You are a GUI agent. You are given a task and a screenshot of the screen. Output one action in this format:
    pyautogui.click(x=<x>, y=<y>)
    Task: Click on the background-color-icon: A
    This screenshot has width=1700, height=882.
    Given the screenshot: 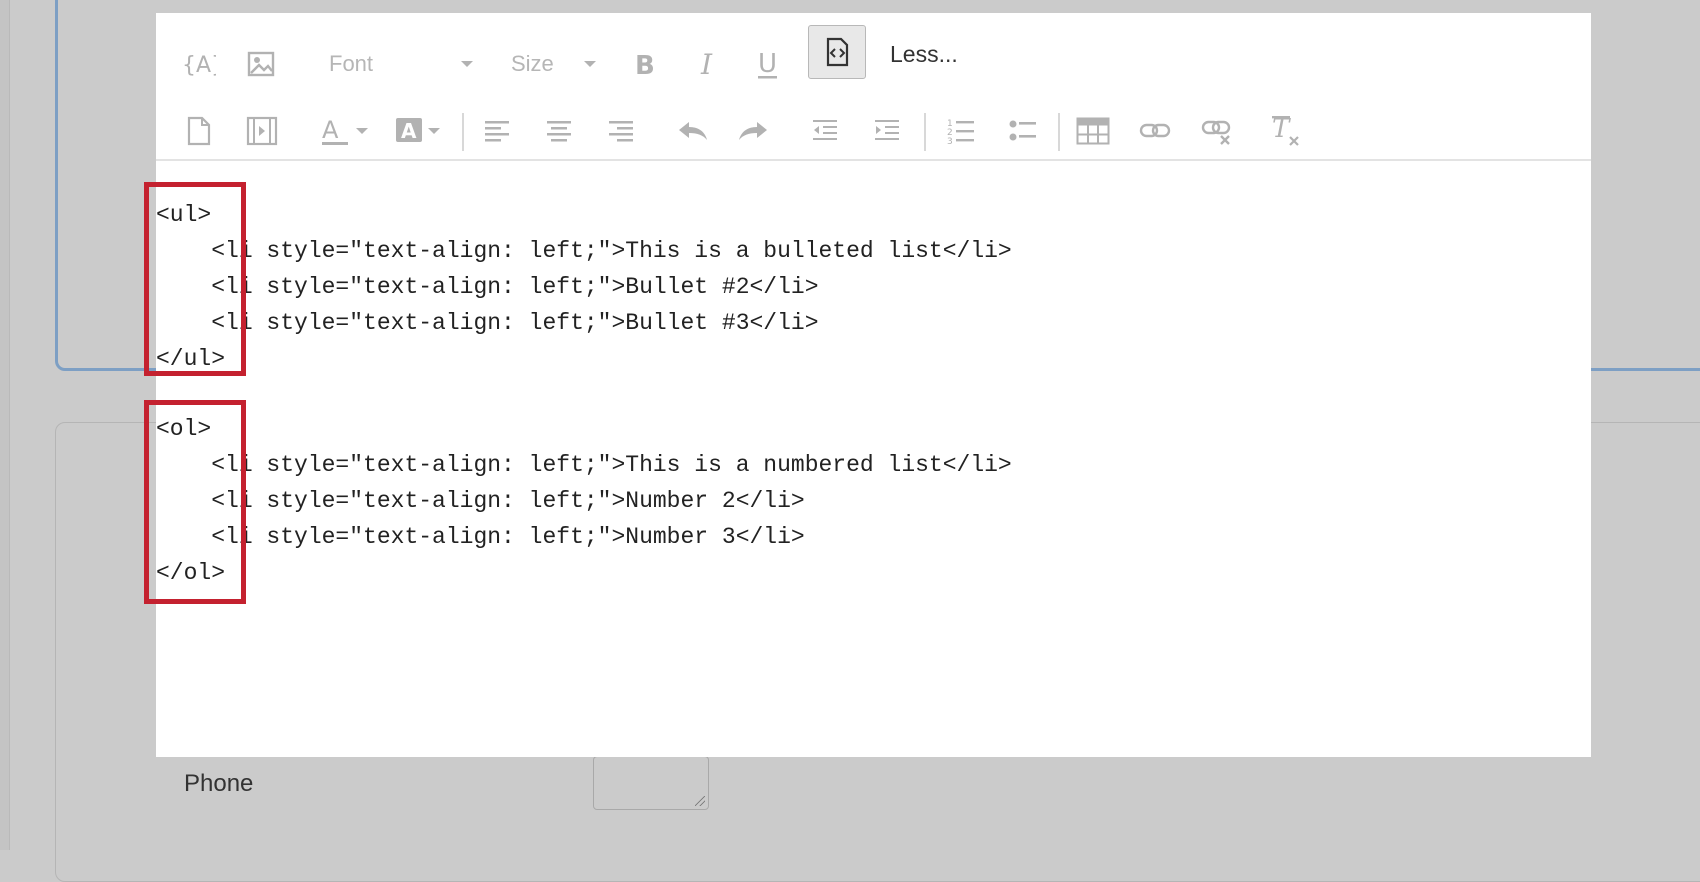 What is the action you would take?
    pyautogui.click(x=420, y=131)
    